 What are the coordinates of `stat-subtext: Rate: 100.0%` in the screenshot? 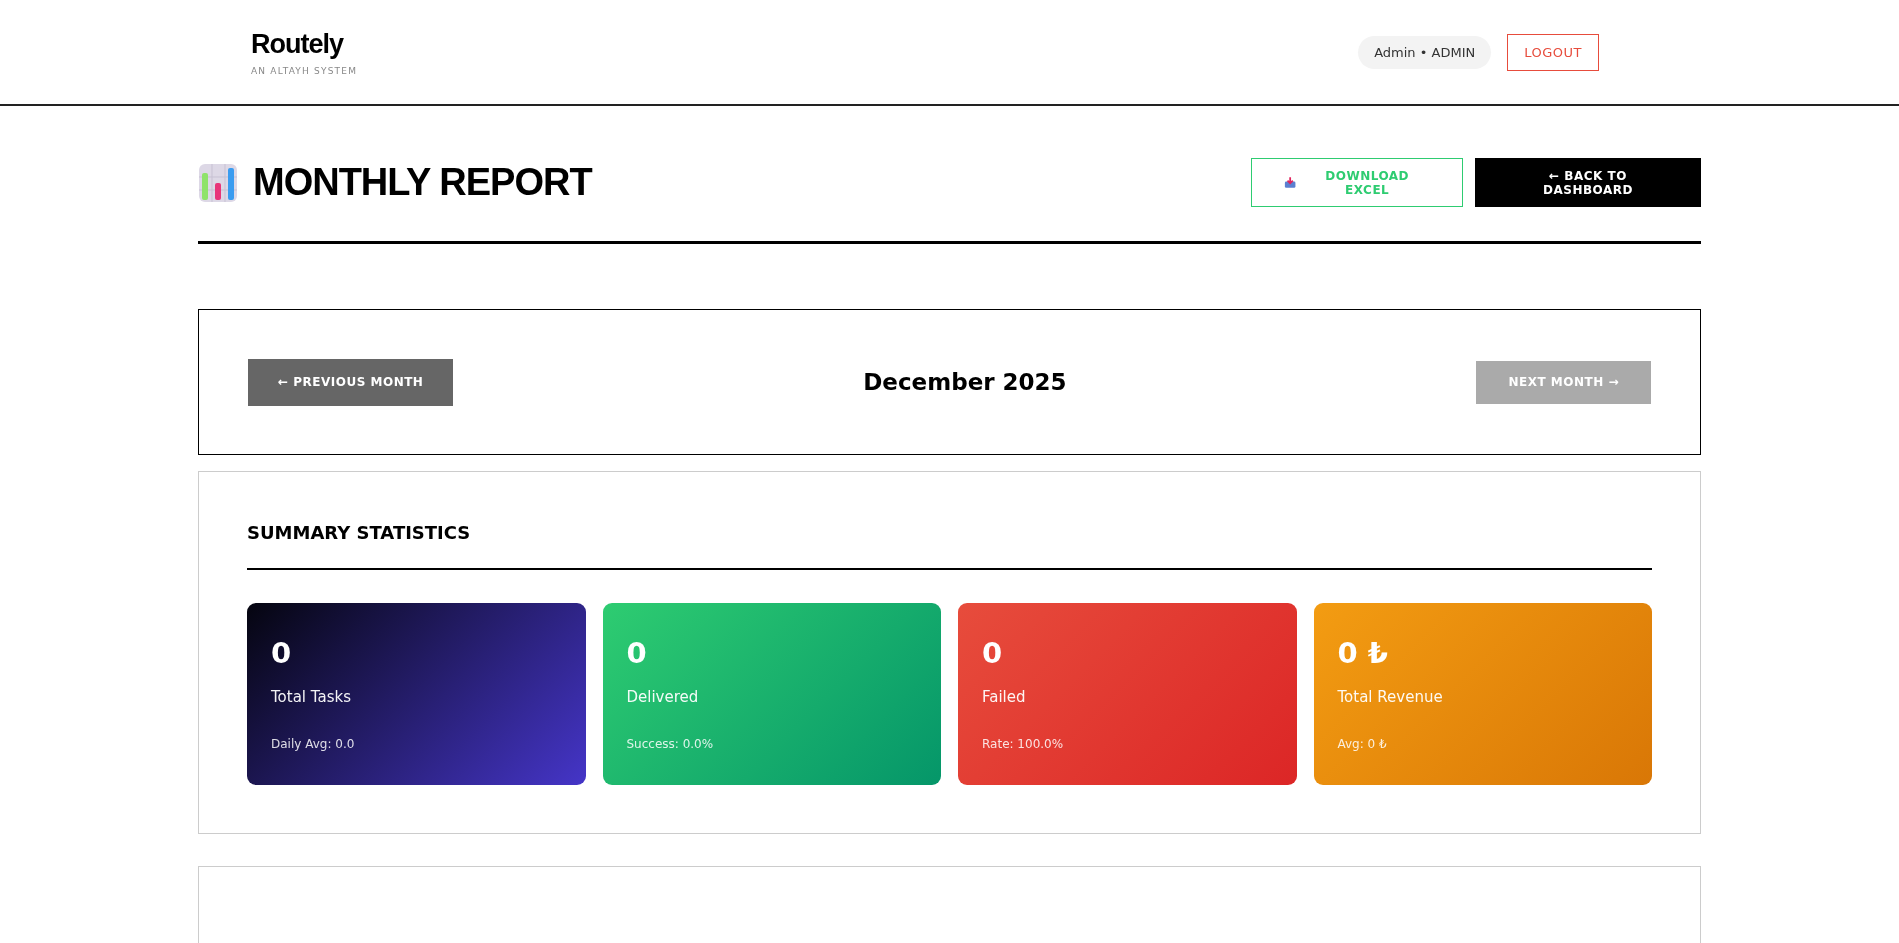 It's located at (1023, 744).